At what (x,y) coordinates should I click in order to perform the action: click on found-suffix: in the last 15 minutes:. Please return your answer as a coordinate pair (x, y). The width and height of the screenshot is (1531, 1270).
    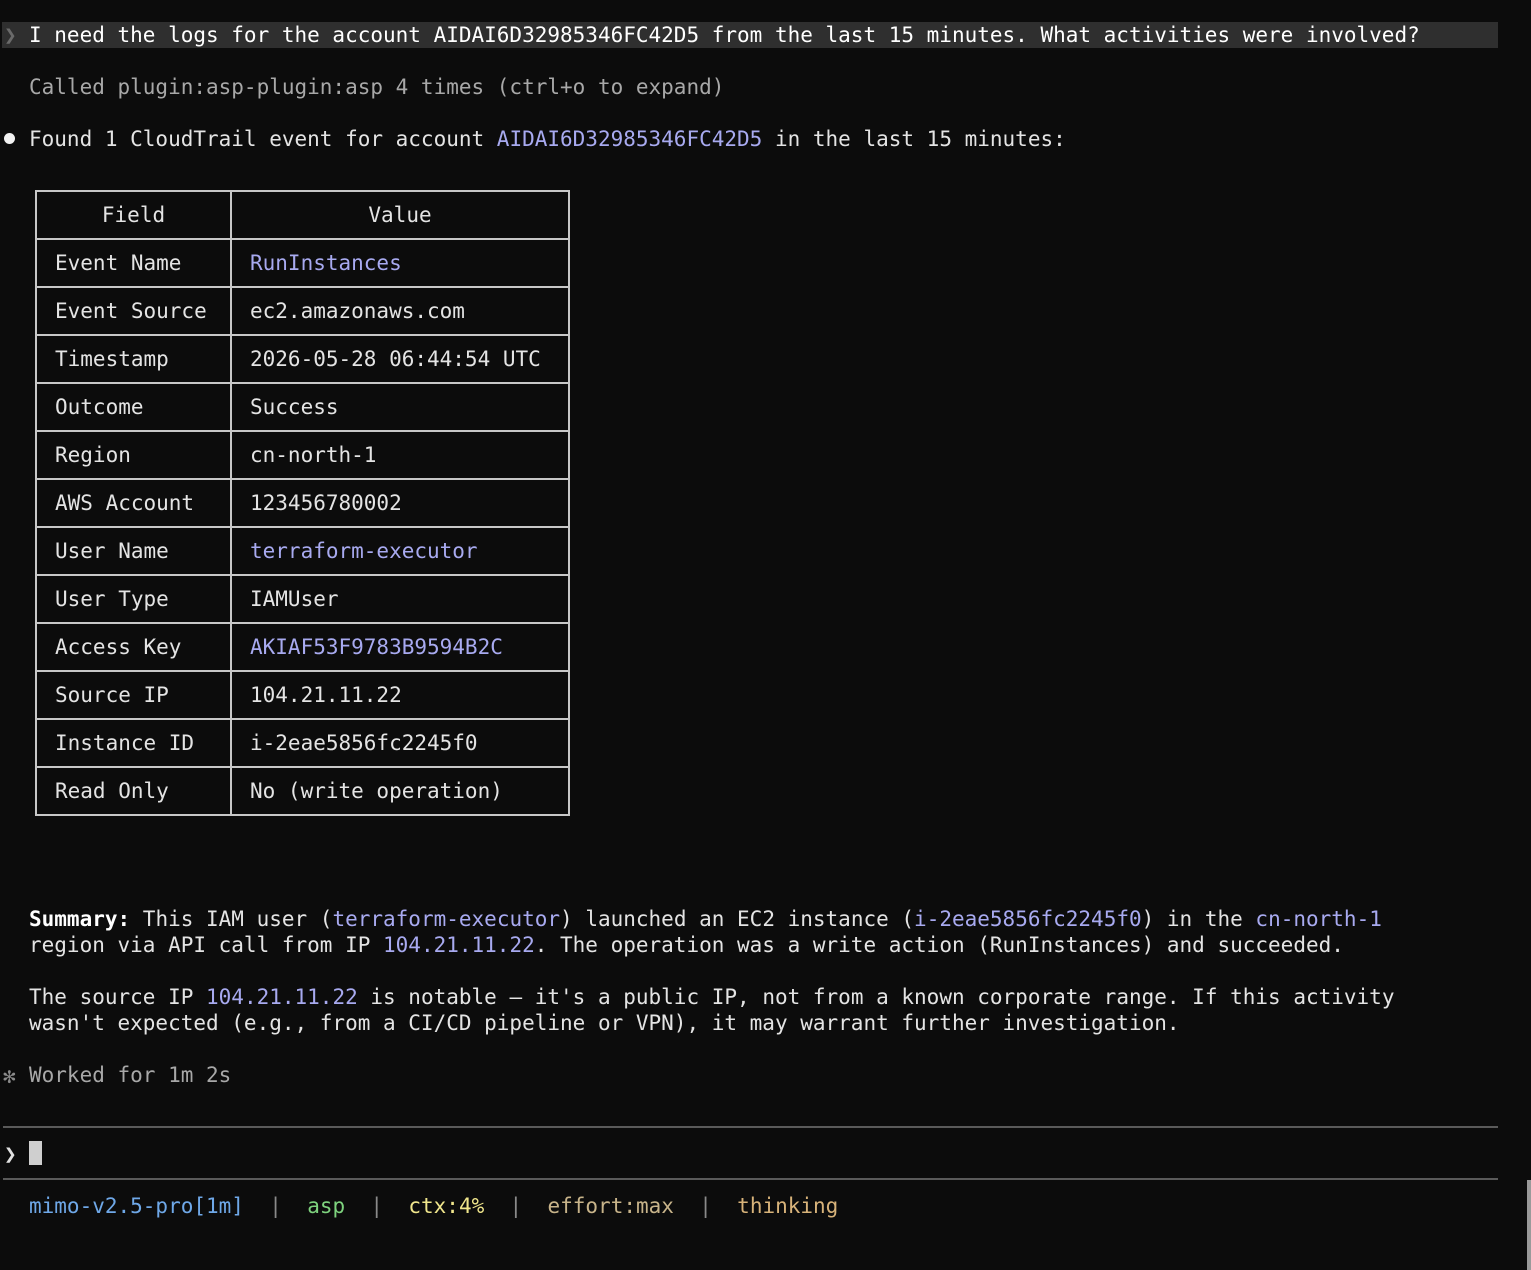
    Looking at the image, I should click on (914, 139).